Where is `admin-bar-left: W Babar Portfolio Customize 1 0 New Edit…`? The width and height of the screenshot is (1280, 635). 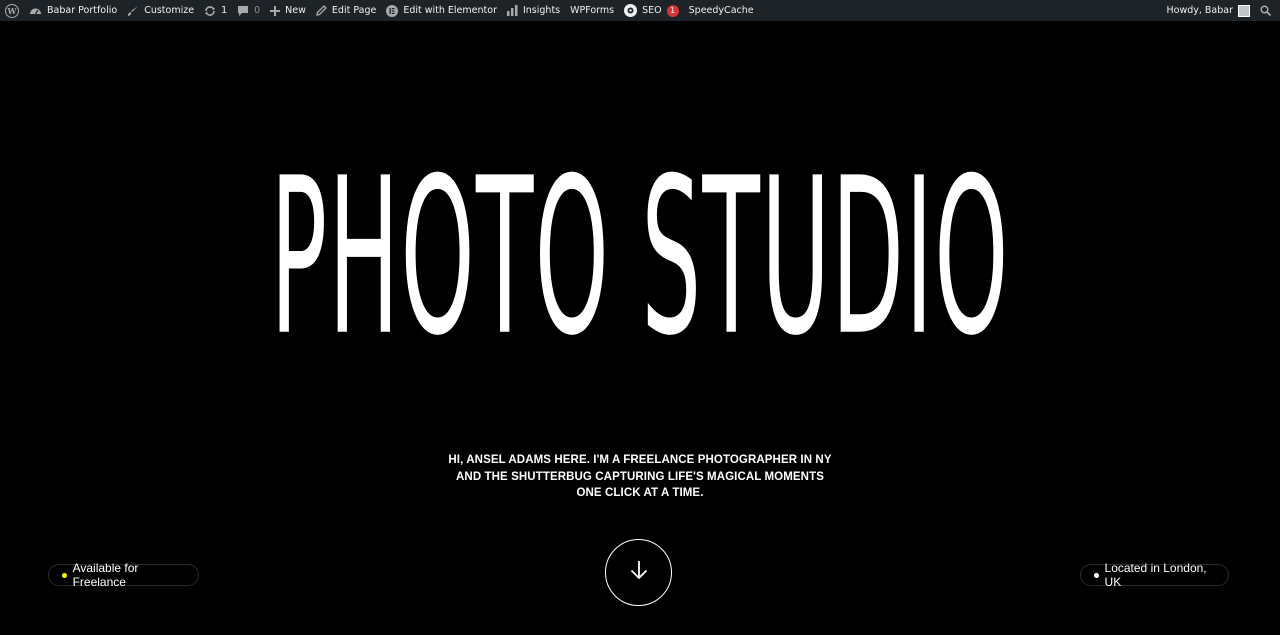 admin-bar-left: W Babar Portfolio Customize 1 0 New Edit… is located at coordinates (379, 10).